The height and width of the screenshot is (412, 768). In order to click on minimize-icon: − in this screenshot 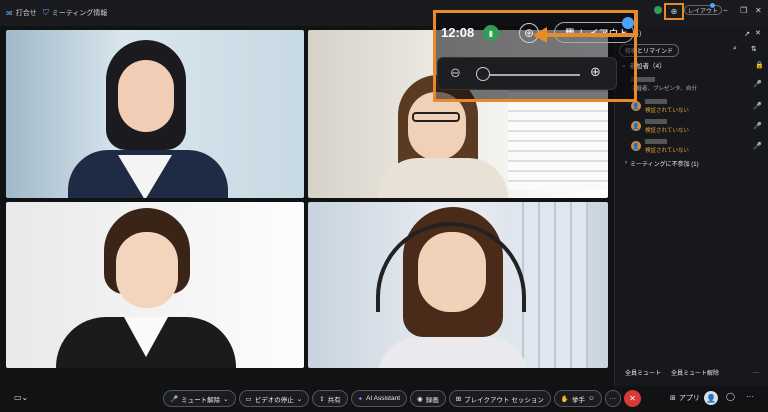, I will do `click(725, 10)`.